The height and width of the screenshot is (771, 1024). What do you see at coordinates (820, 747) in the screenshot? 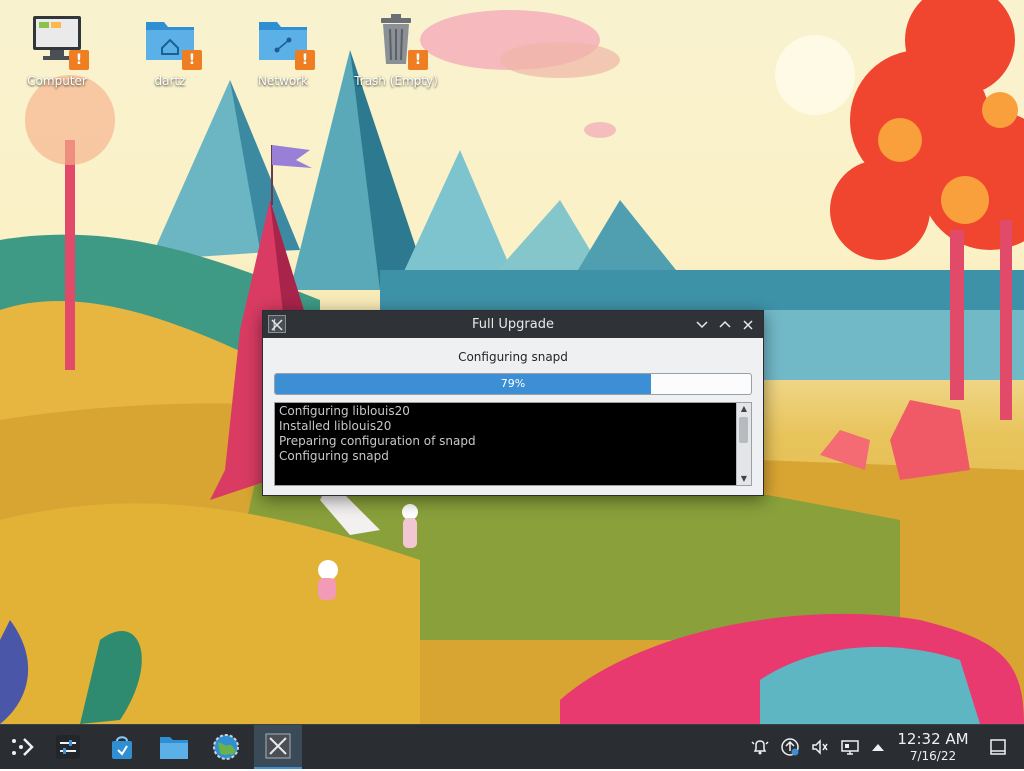
I see `volume-muted-icon` at bounding box center [820, 747].